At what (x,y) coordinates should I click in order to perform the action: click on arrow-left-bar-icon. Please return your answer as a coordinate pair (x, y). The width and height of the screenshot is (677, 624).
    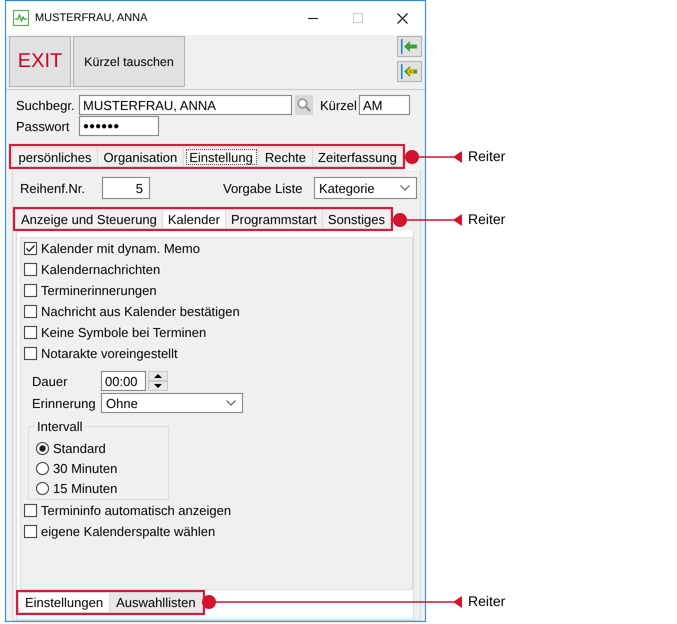
    Looking at the image, I should click on (409, 46).